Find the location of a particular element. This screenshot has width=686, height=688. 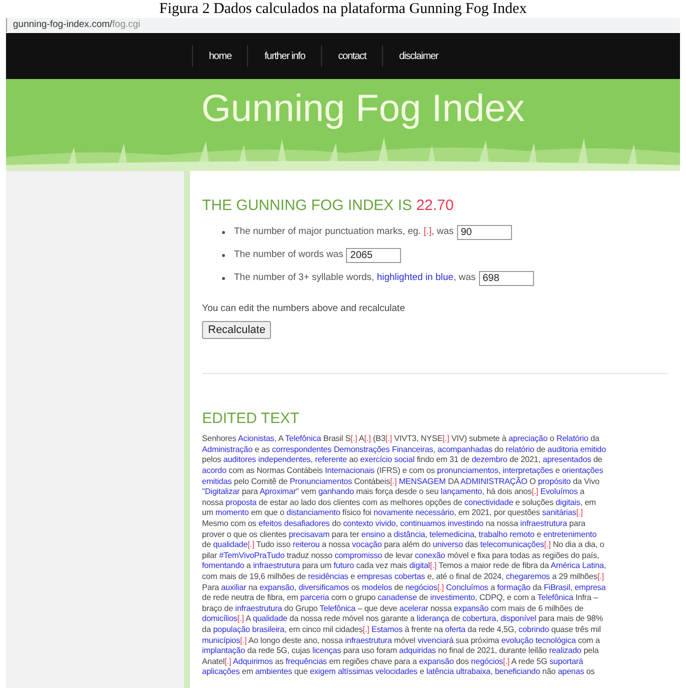

number-field: 90 is located at coordinates (484, 232).